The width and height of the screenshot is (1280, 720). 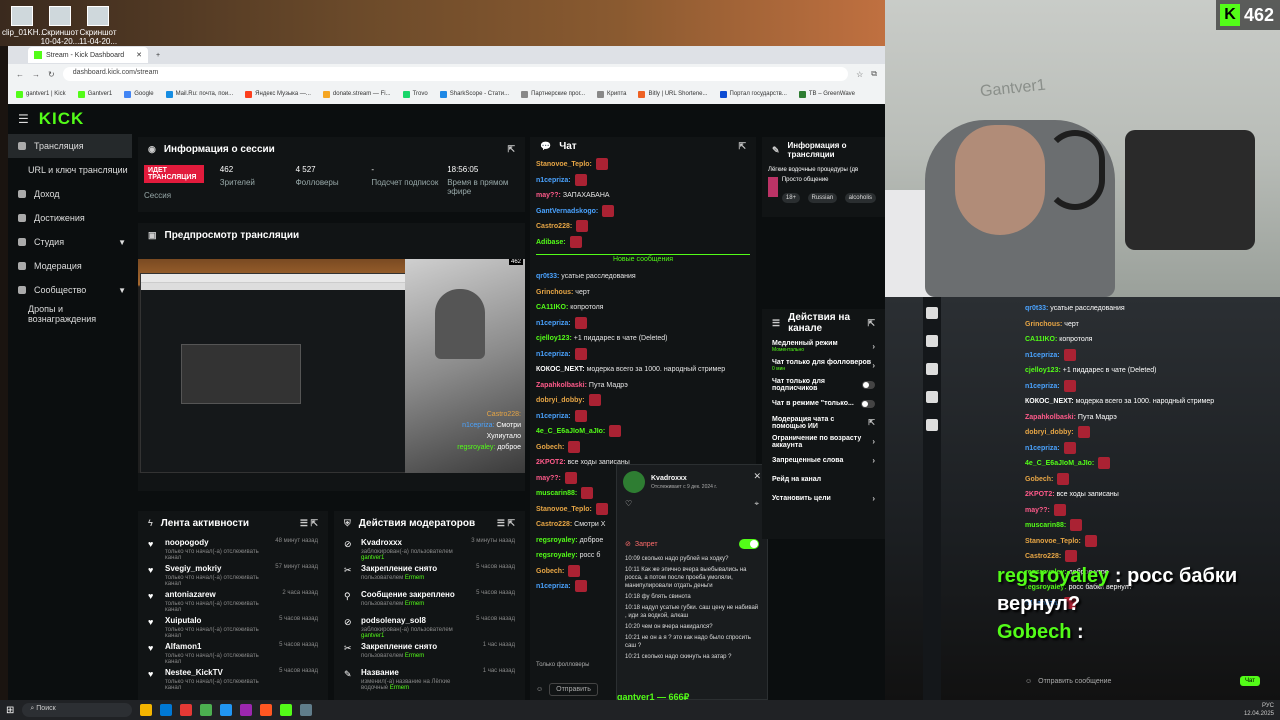 I want to click on bookmark: Google, so click(x=139, y=94).